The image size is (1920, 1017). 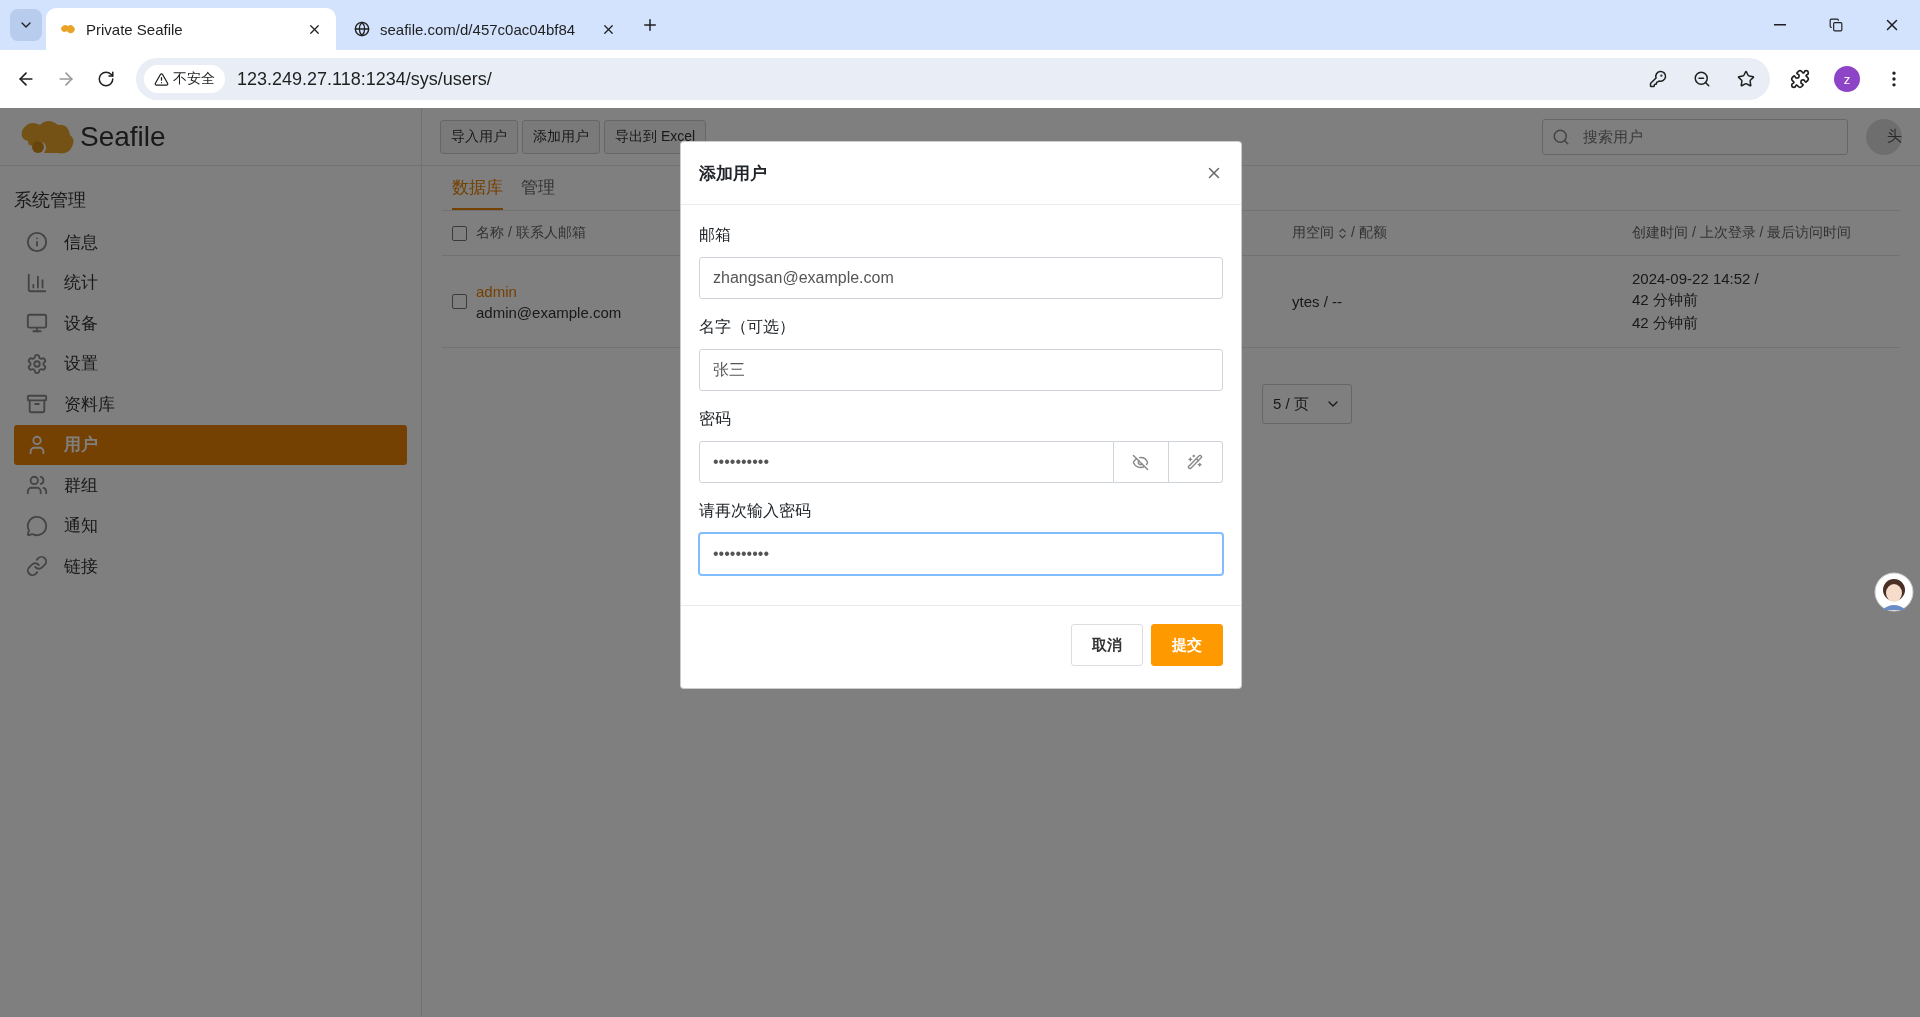 I want to click on search-field: 搜索用户, so click(x=1695, y=136).